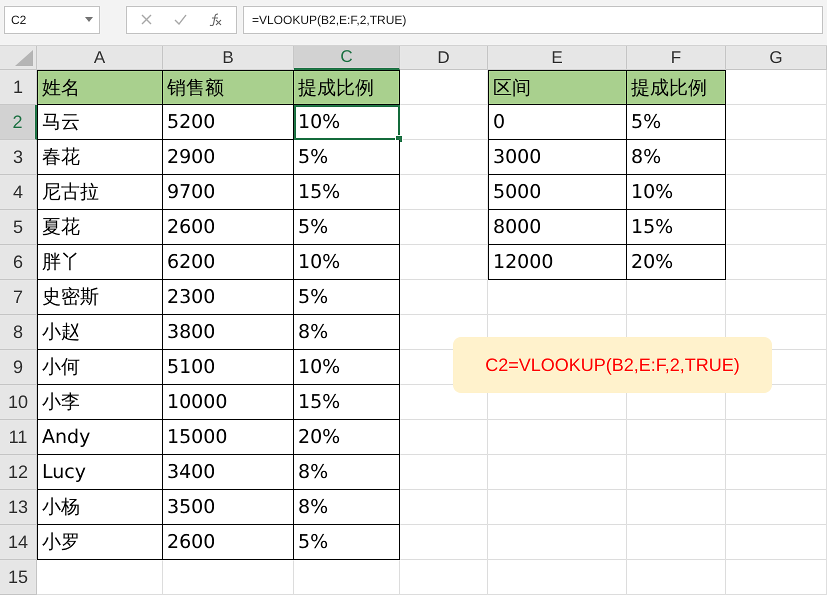 The width and height of the screenshot is (827, 597). What do you see at coordinates (18, 472) in the screenshot?
I see `row-header: 12` at bounding box center [18, 472].